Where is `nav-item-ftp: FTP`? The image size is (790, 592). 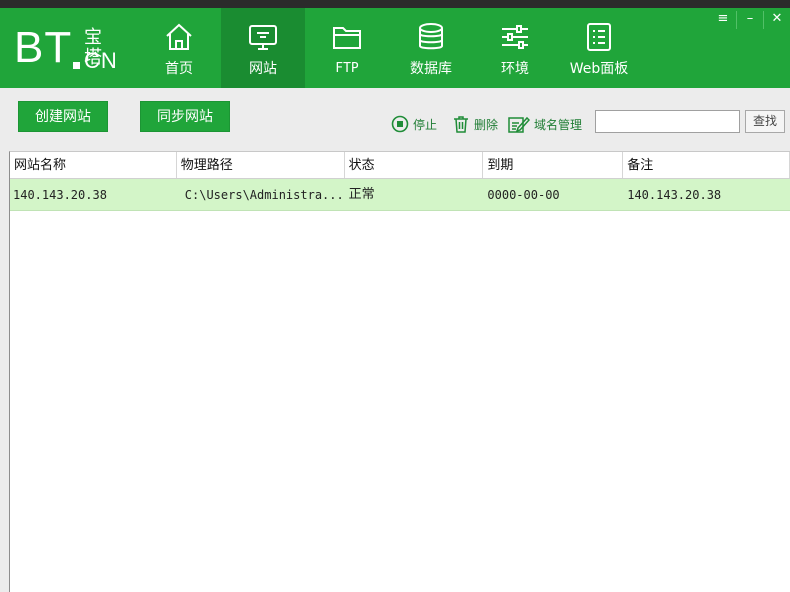
nav-item-ftp: FTP is located at coordinates (347, 48).